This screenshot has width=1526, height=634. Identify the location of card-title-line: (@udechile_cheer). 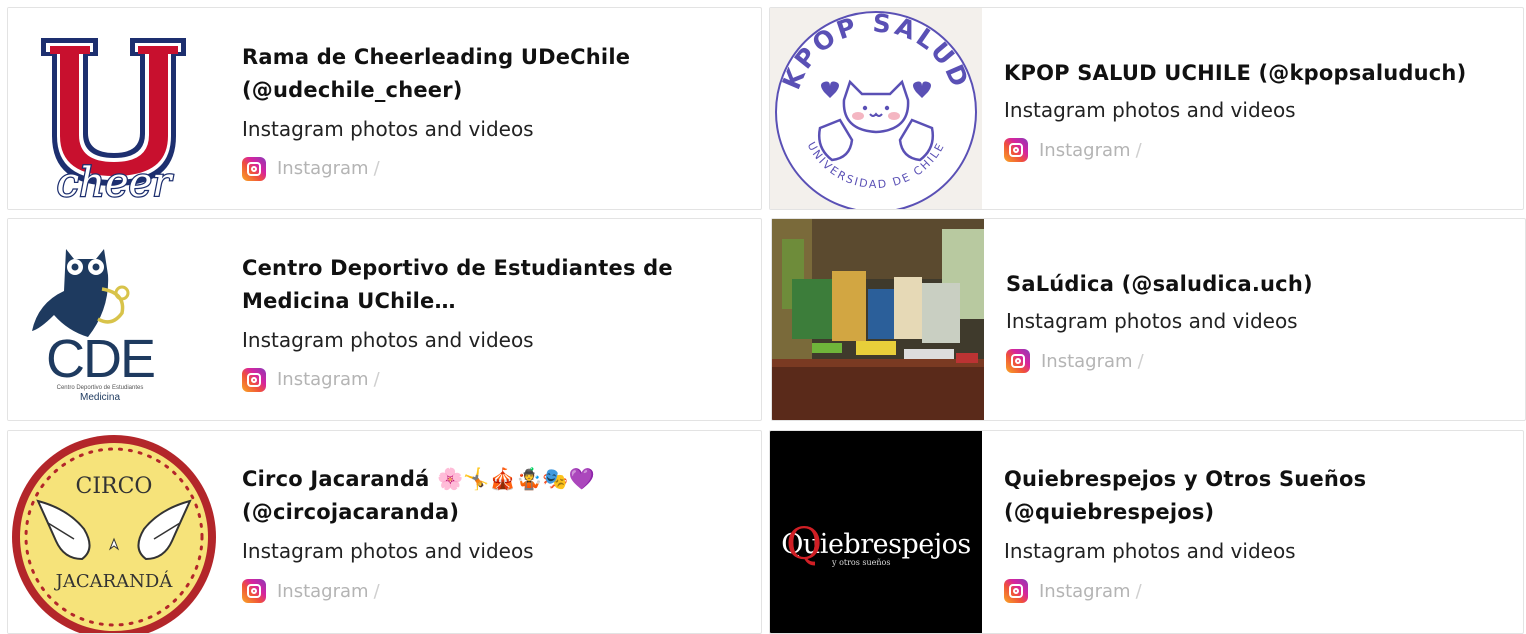
(352, 89).